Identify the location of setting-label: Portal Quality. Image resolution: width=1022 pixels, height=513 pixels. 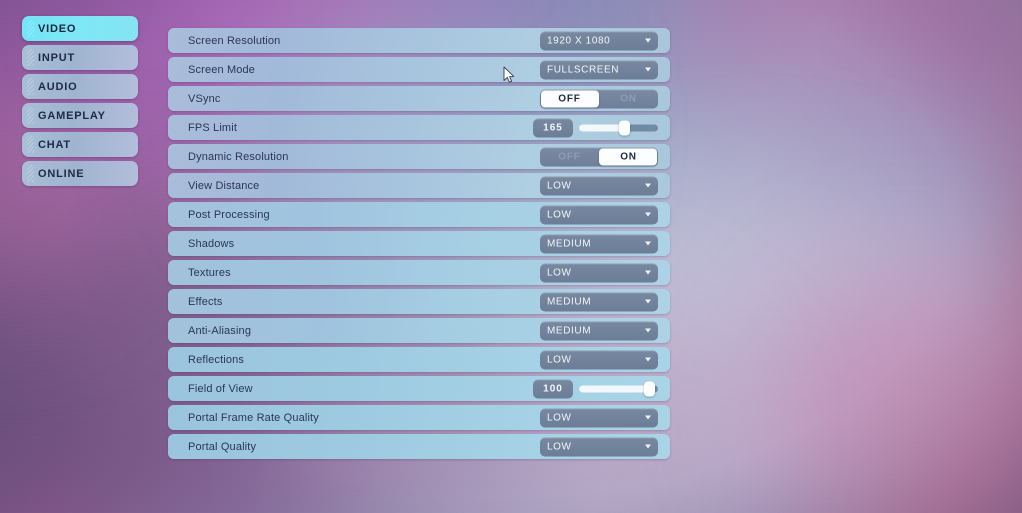
(222, 446).